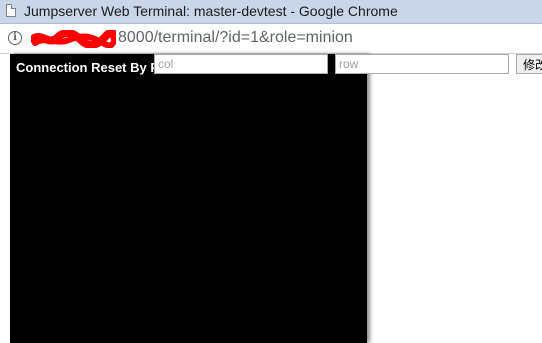  I want to click on page-icon, so click(11, 10).